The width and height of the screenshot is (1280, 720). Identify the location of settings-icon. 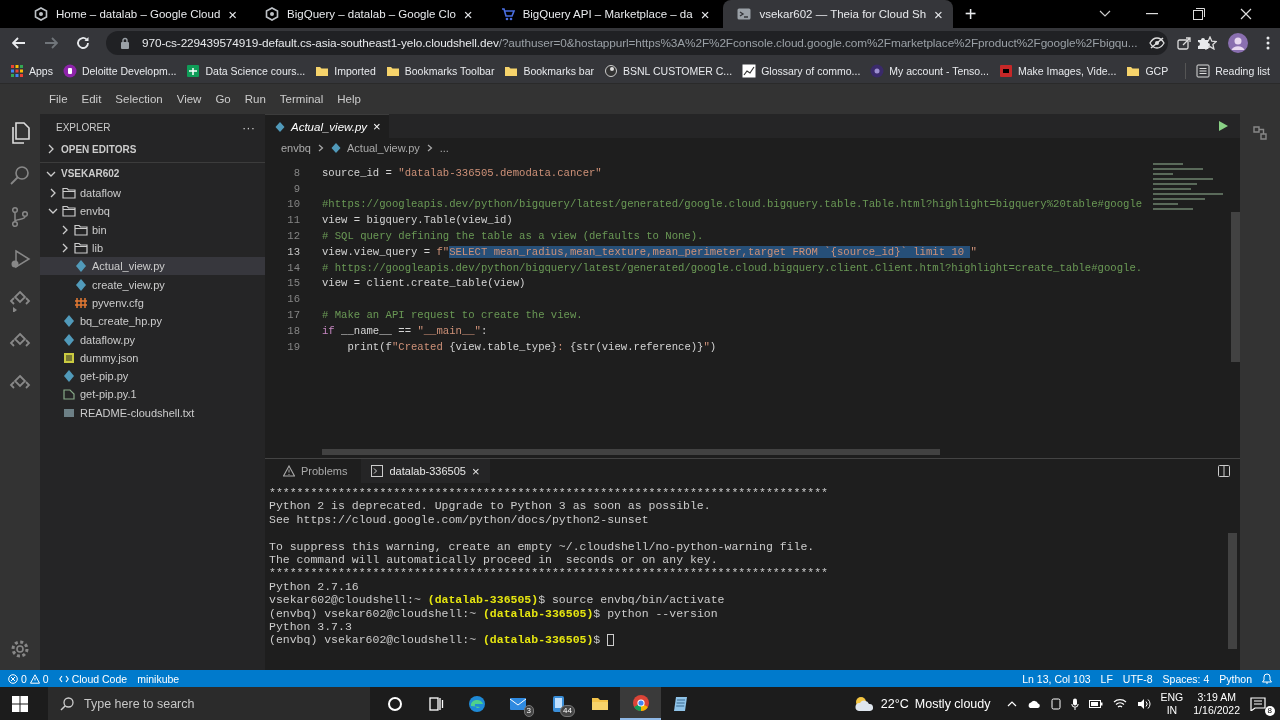
(20, 649).